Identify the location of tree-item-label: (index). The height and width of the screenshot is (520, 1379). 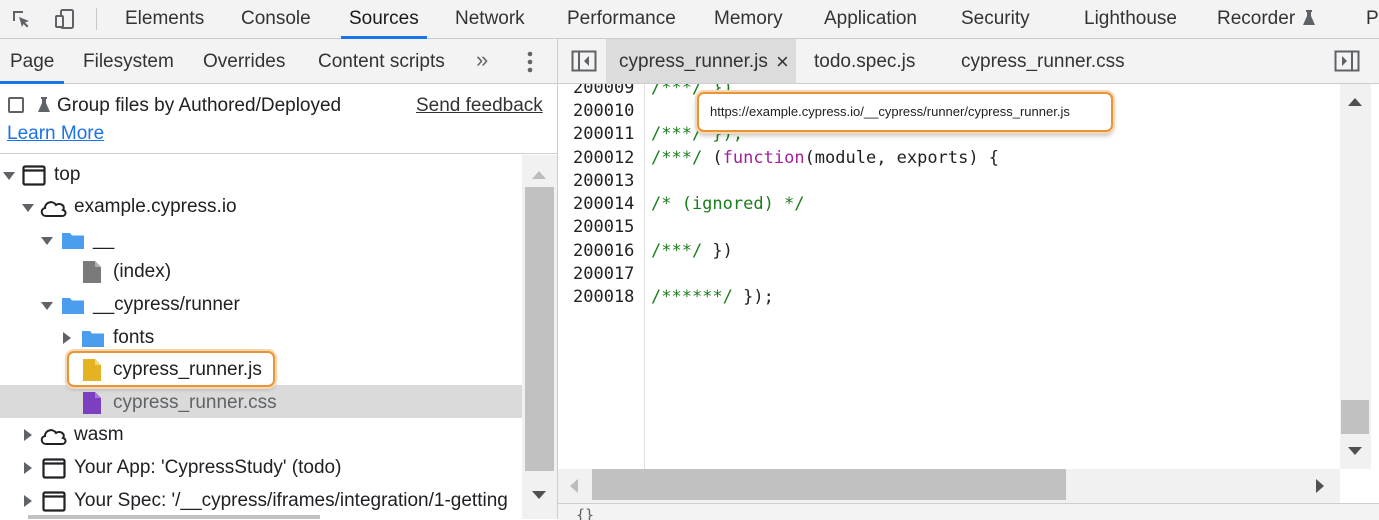
(142, 271).